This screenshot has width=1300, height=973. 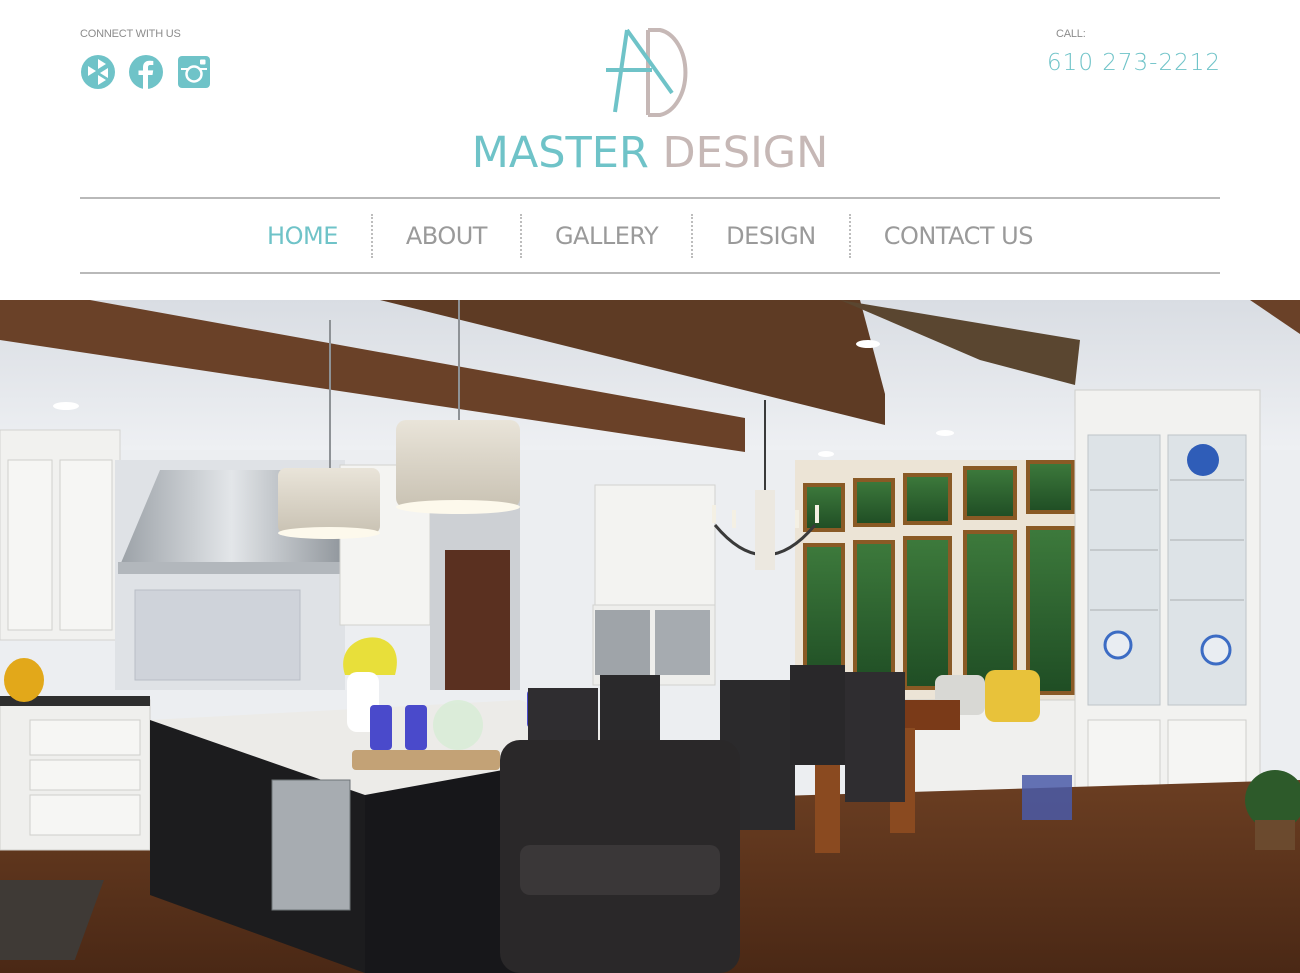 I want to click on main-nav: HOME ABOUT GALLERY DESIGN CONTACT US, so click(x=650, y=235).